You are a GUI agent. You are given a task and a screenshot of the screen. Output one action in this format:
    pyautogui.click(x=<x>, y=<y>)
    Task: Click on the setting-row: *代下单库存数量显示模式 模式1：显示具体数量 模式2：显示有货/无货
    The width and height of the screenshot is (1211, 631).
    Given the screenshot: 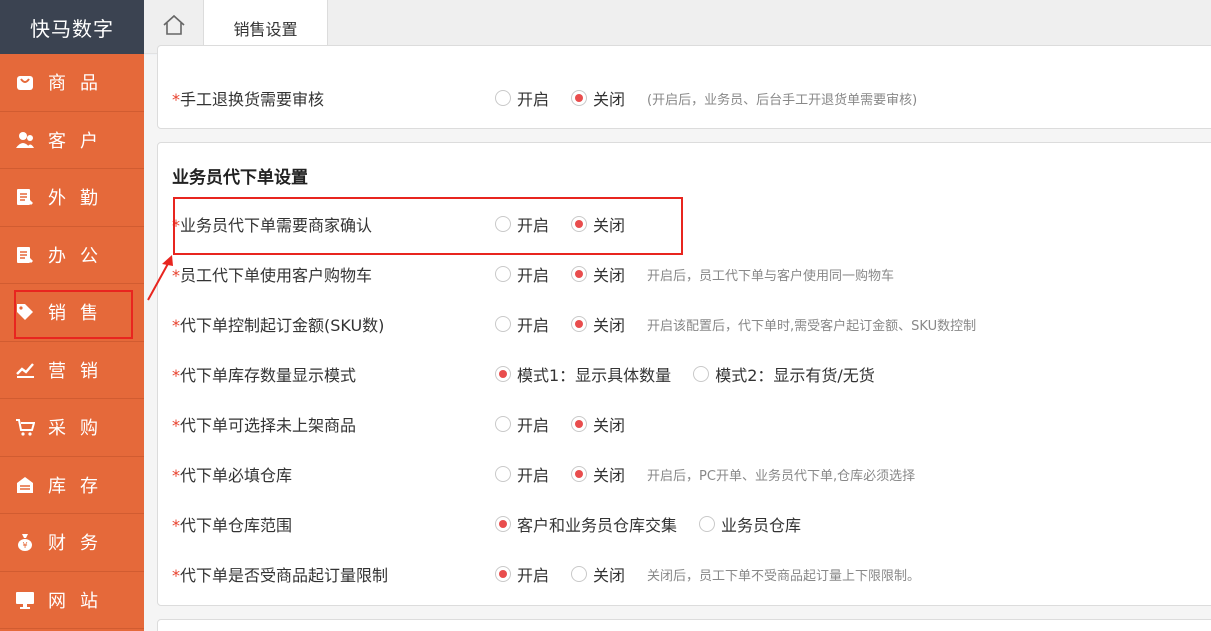 What is the action you would take?
    pyautogui.click(x=687, y=374)
    